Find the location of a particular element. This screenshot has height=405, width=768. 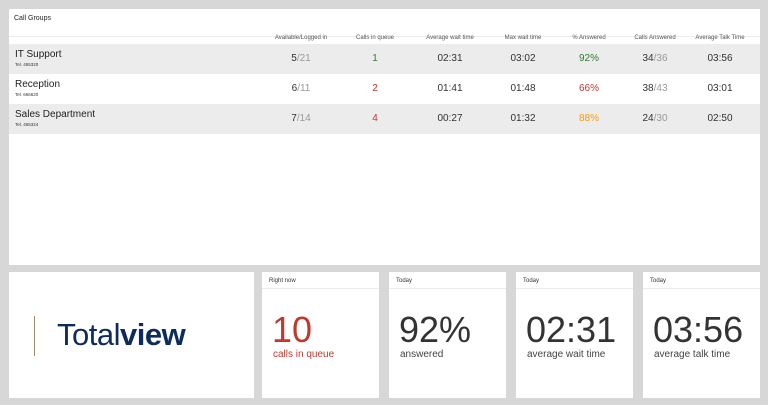

stat-value: 10 is located at coordinates (292, 329).